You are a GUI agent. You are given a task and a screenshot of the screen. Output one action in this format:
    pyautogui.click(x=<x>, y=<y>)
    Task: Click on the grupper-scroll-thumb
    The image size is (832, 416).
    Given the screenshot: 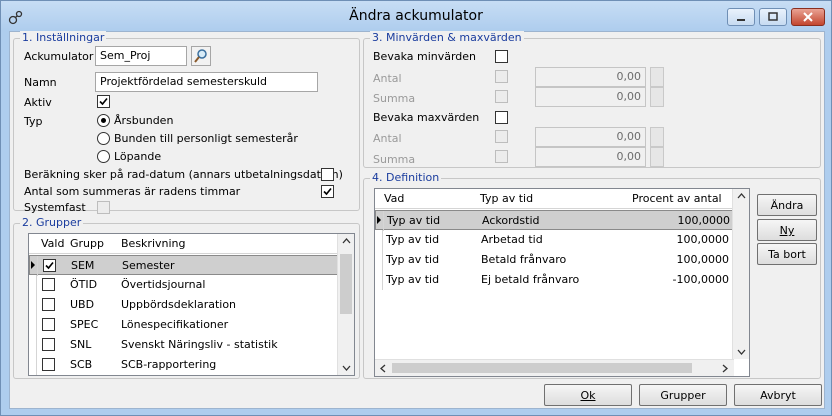 What is the action you would take?
    pyautogui.click(x=346, y=284)
    